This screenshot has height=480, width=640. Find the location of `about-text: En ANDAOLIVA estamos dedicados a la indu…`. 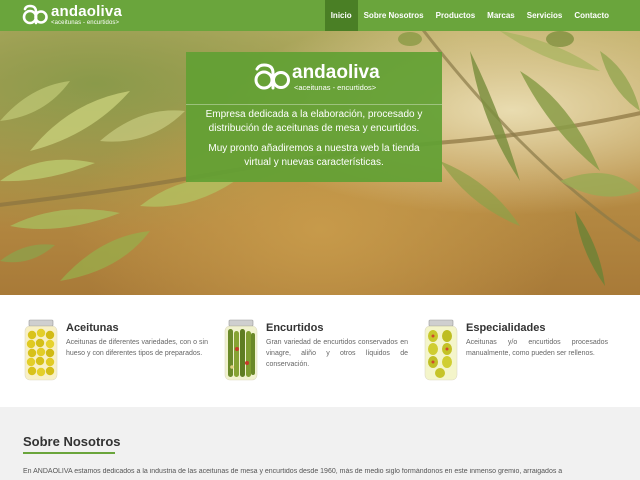

about-text: En ANDAOLIVA estamos dedicados a la indu… is located at coordinates (293, 471).